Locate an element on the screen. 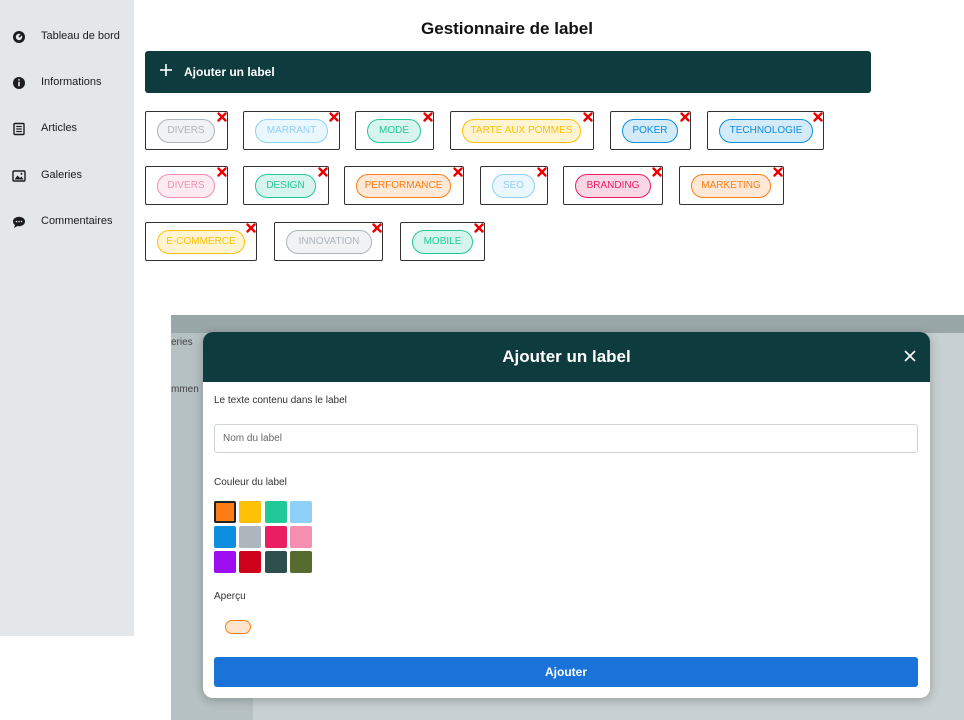 This screenshot has width=964, height=720. label-chip: INNOVATION is located at coordinates (329, 242).